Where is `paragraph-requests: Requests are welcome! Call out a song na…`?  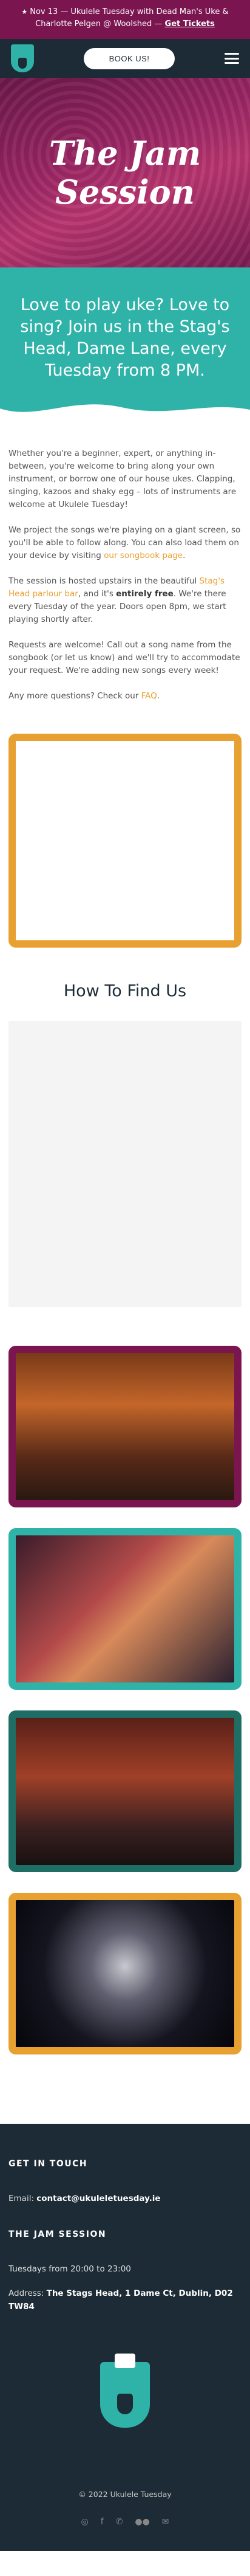
paragraph-requests: Requests are welcome! Call out a song na… is located at coordinates (124, 657).